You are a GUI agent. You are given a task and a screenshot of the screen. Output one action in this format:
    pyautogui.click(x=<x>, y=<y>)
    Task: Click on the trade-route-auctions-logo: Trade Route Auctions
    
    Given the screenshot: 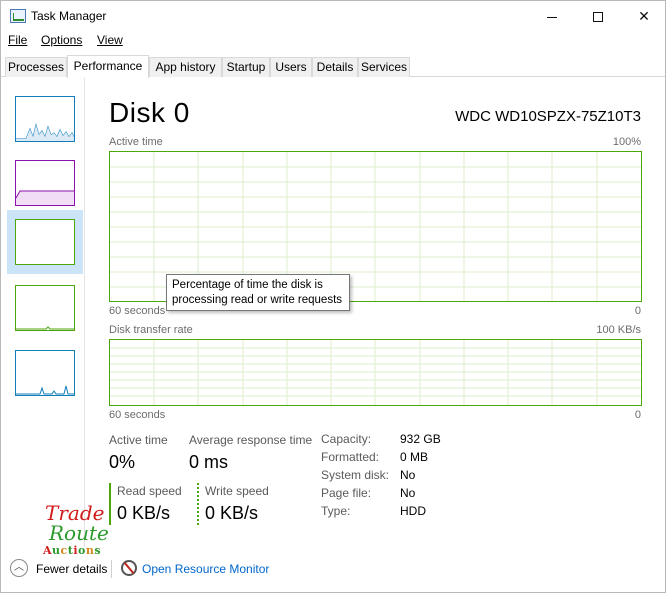 What is the action you would take?
    pyautogui.click(x=79, y=530)
    